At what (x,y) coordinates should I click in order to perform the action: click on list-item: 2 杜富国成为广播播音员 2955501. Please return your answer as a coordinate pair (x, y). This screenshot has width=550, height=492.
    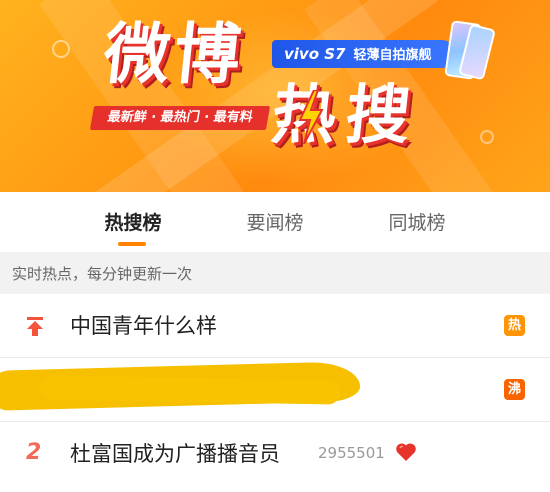
    Looking at the image, I should click on (275, 457).